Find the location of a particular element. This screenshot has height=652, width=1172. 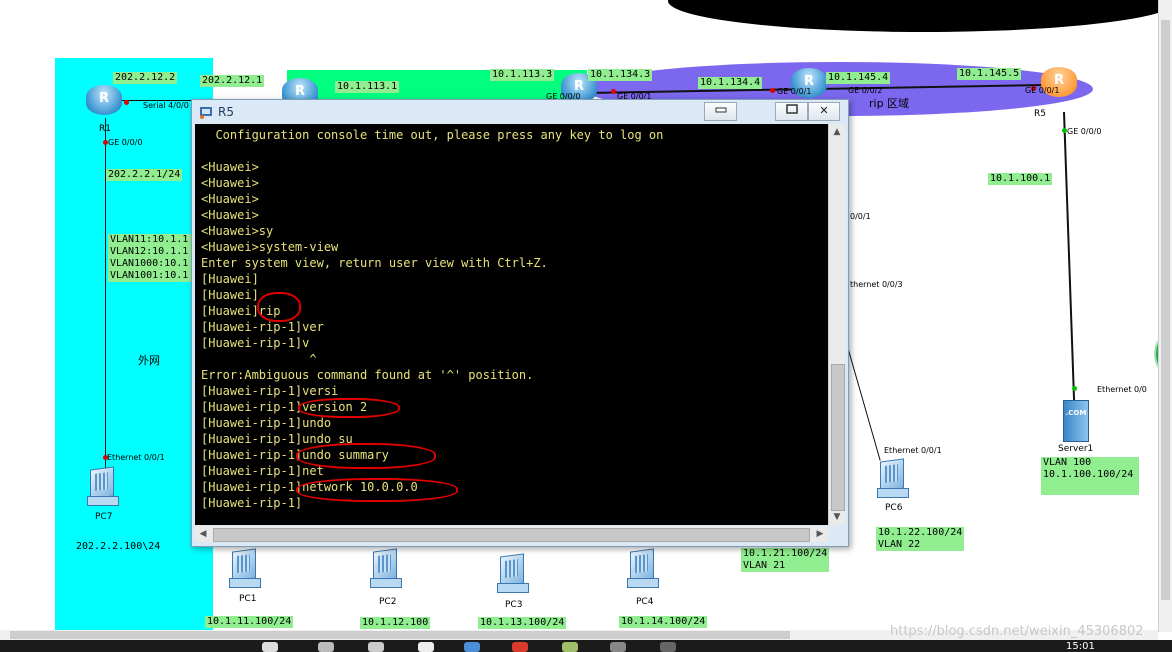

pc7-icon is located at coordinates (102, 487).